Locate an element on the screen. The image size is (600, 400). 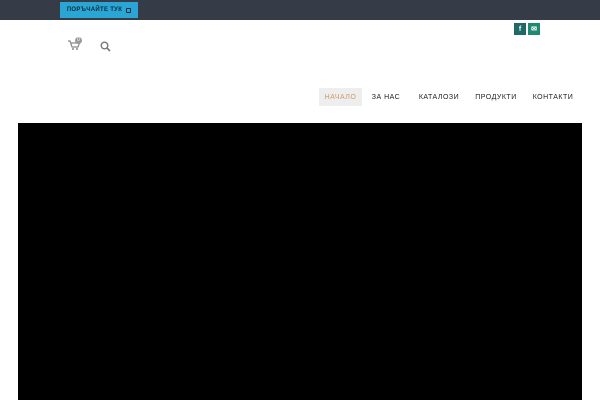
nav-item-products: ПРОДУКТИ is located at coordinates (496, 97).